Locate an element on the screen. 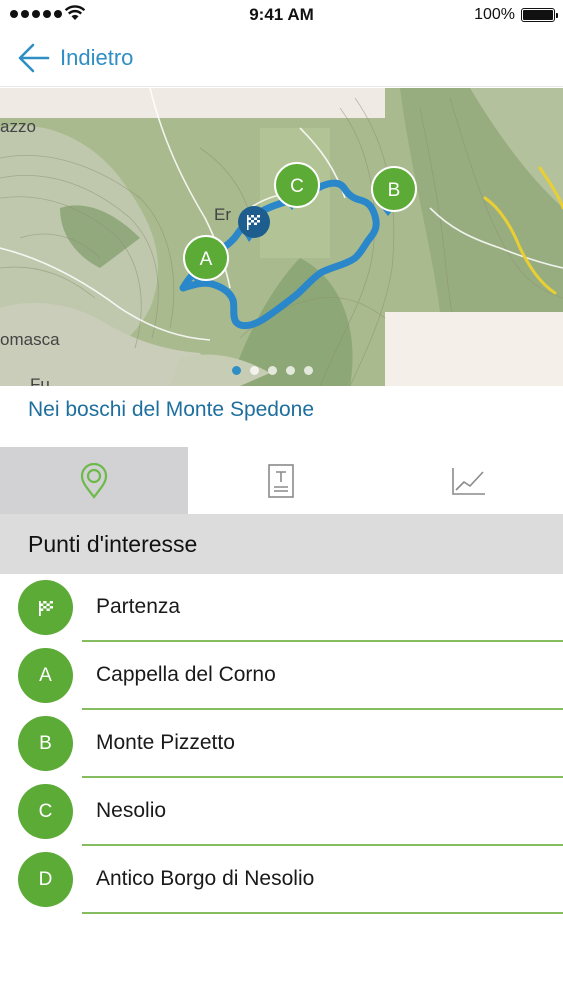 The image size is (563, 1000). section-title: Punti d'interesse is located at coordinates (113, 544).